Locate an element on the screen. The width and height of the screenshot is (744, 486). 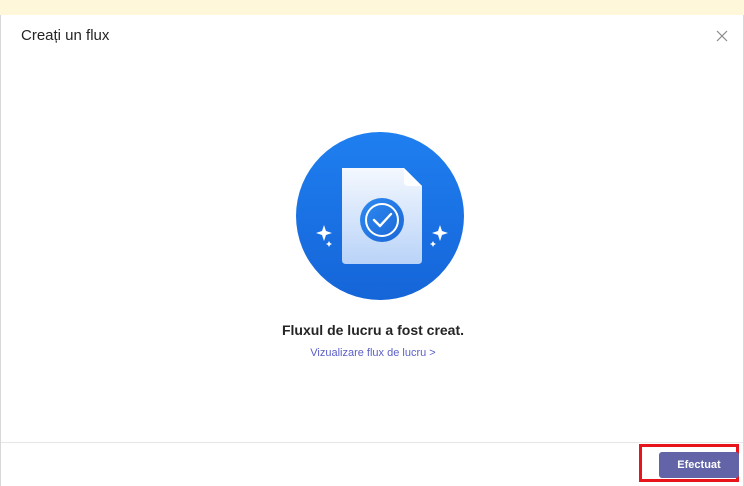
close-button is located at coordinates (722, 36).